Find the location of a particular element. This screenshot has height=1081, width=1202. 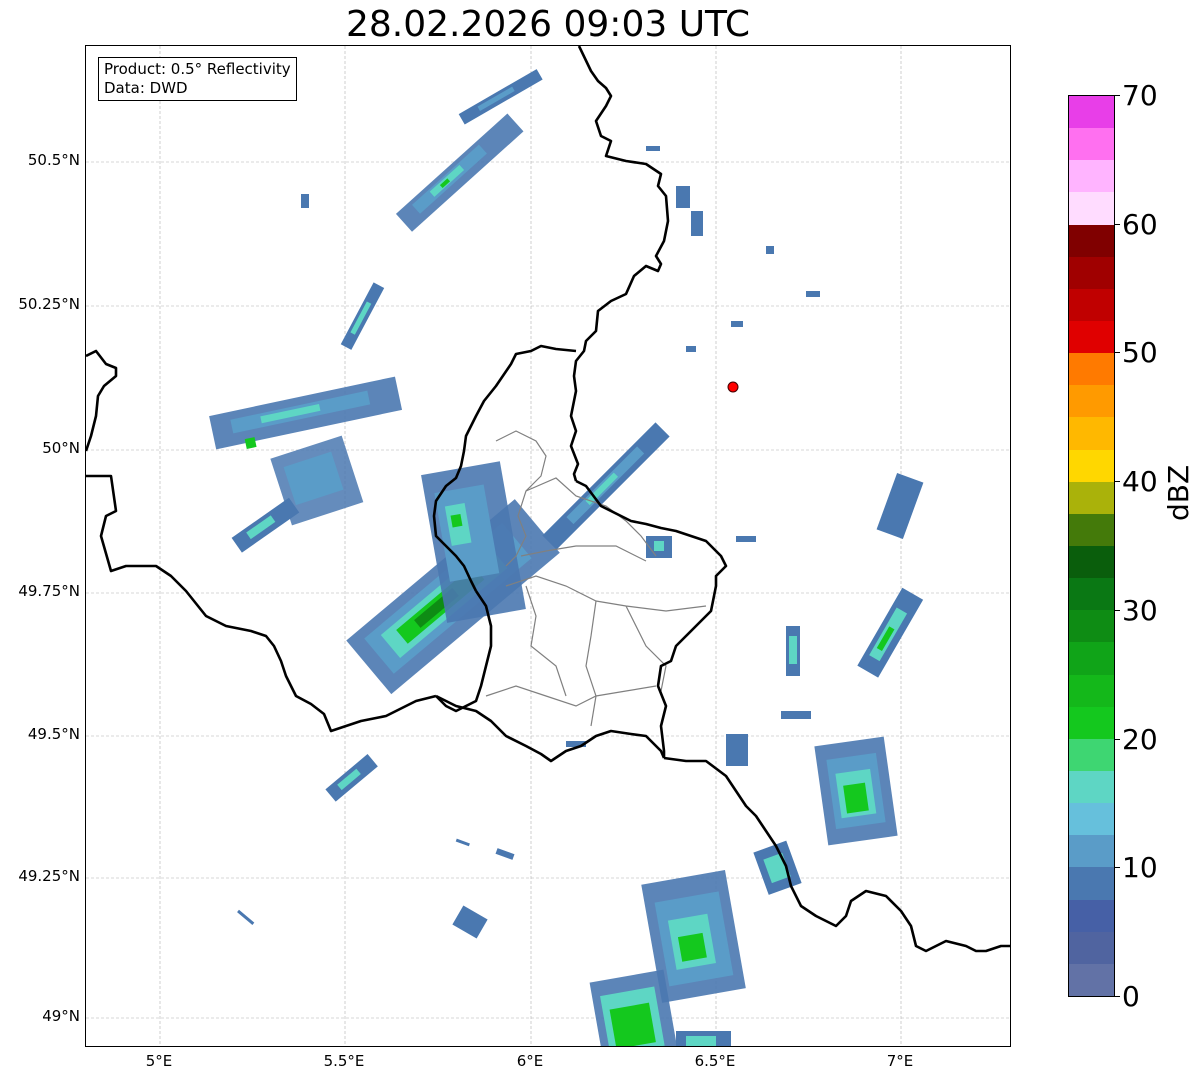

colorbar-label: 70 is located at coordinates (1140, 95).